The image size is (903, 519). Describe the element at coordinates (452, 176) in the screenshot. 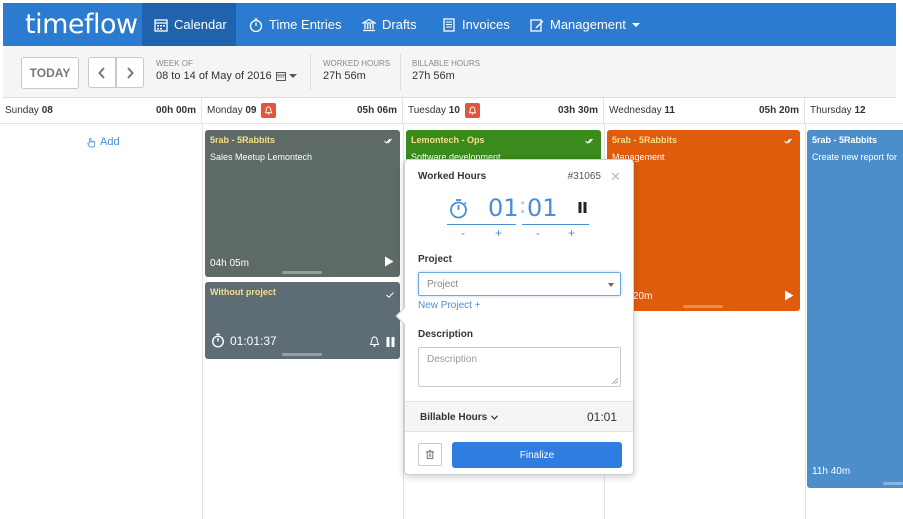

I see `popover-title: Worked Hours` at that location.